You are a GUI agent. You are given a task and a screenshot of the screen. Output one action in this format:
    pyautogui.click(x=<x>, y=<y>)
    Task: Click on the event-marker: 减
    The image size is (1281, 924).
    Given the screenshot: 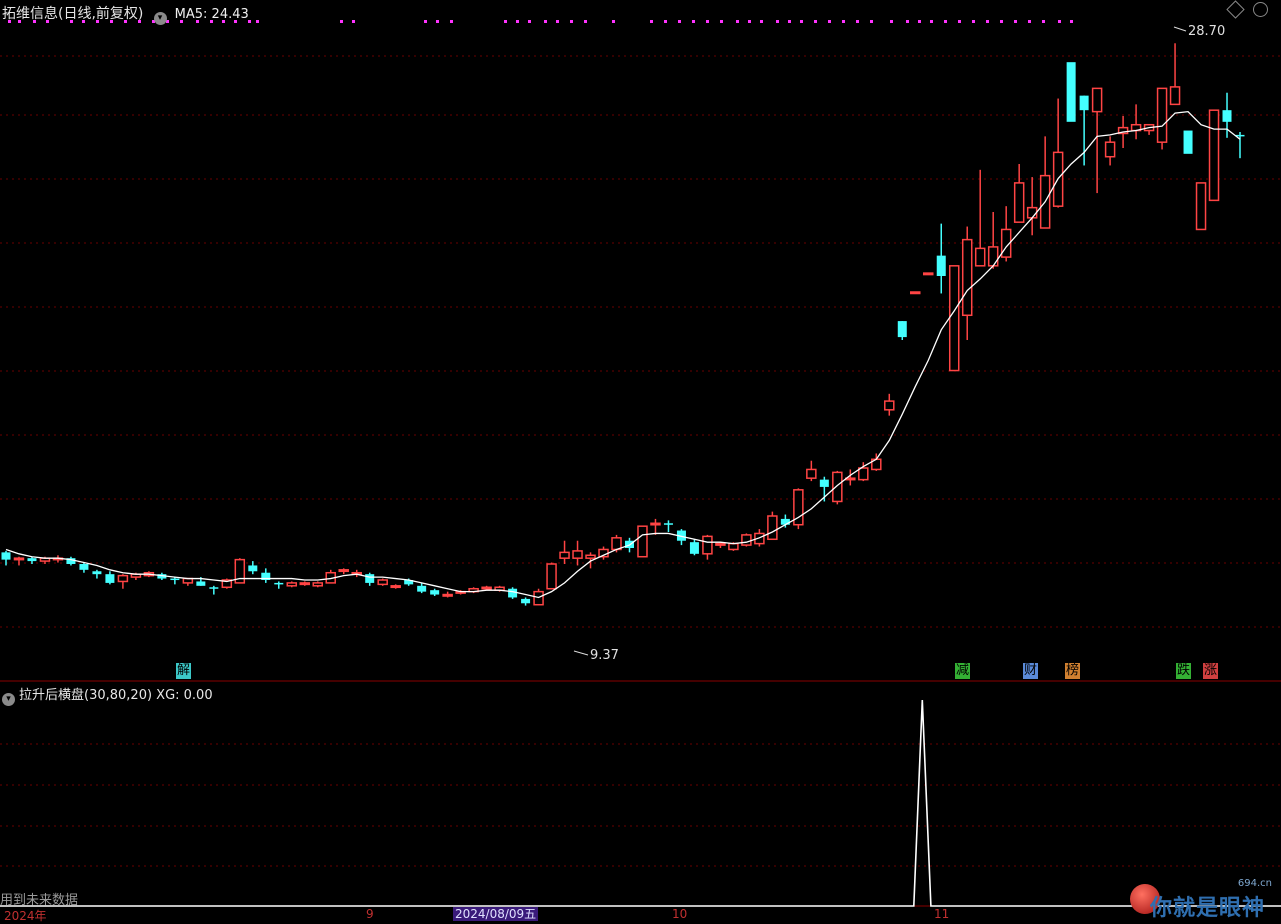 What is the action you would take?
    pyautogui.click(x=963, y=671)
    